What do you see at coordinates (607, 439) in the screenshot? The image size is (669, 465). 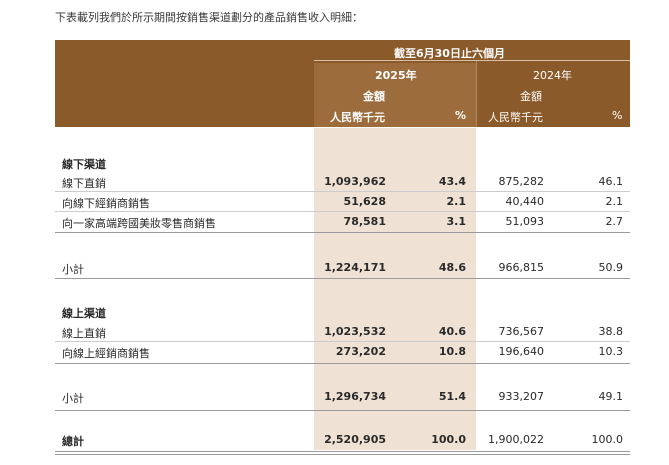 I see `pct-2024: 100.0` at bounding box center [607, 439].